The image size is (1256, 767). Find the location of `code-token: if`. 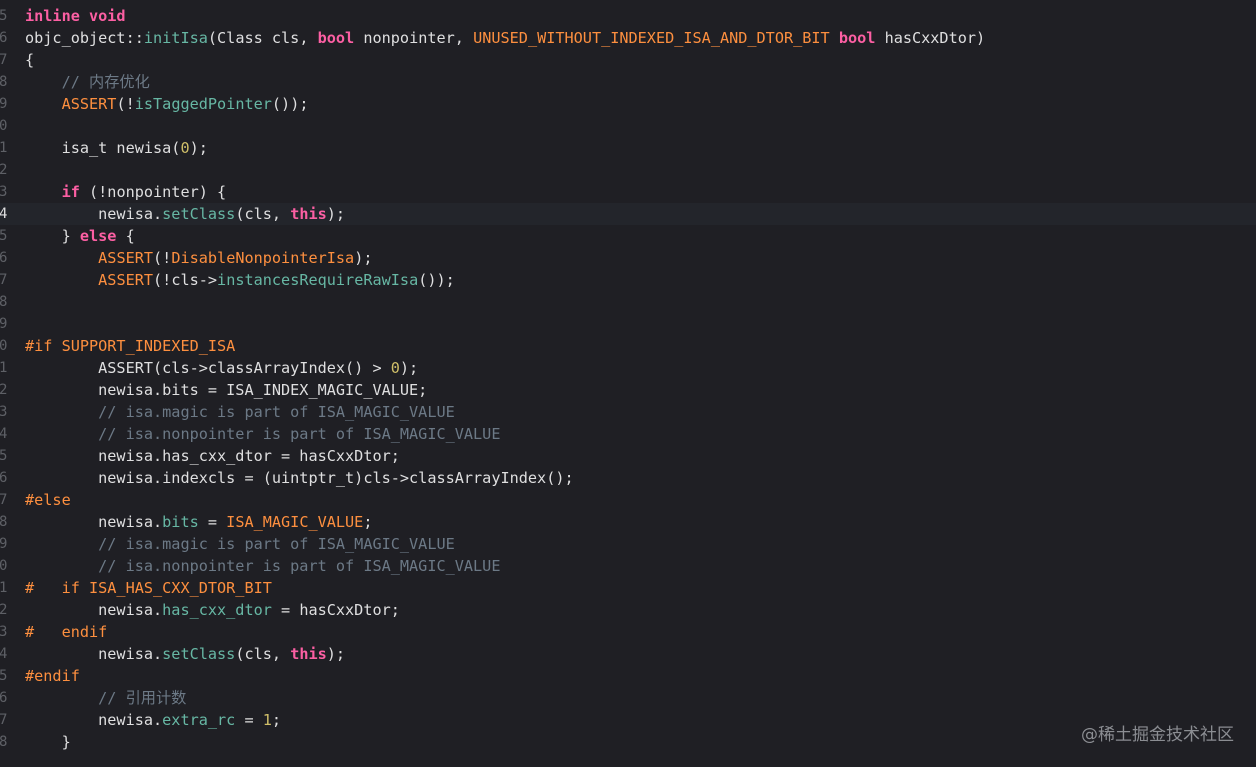

code-token: if is located at coordinates (70, 192).